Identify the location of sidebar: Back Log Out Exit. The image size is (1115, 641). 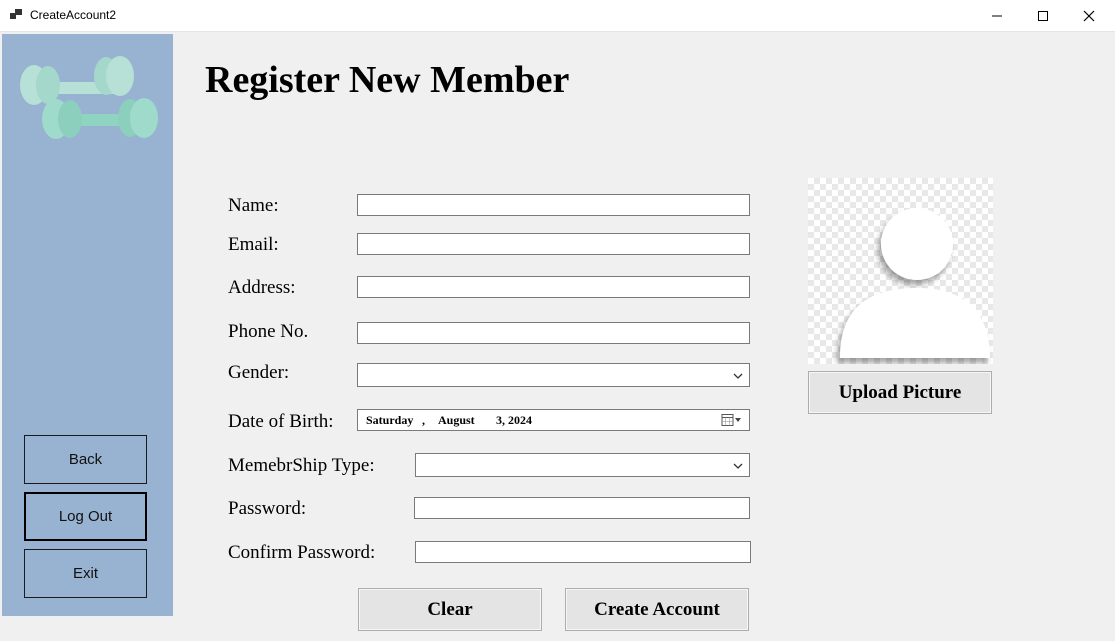
(87, 325).